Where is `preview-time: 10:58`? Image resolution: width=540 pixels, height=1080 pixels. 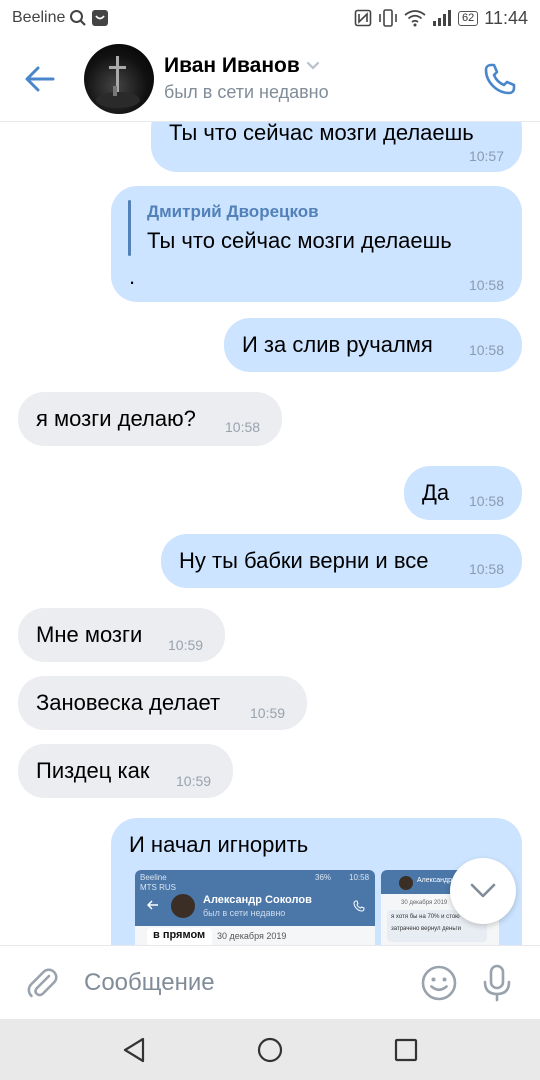 preview-time: 10:58 is located at coordinates (359, 877).